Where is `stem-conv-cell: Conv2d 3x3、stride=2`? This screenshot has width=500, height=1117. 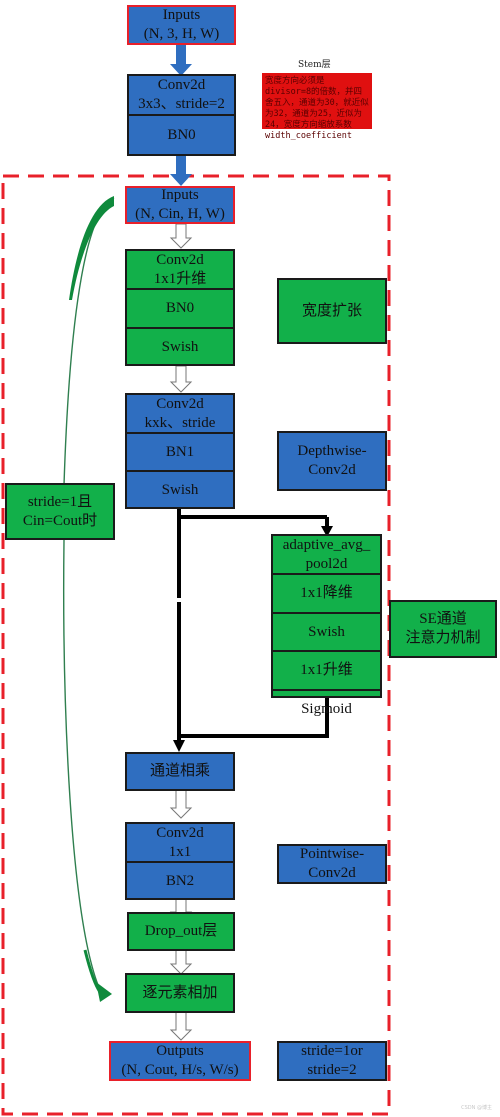 stem-conv-cell: Conv2d 3x3、stride=2 is located at coordinates (181, 96).